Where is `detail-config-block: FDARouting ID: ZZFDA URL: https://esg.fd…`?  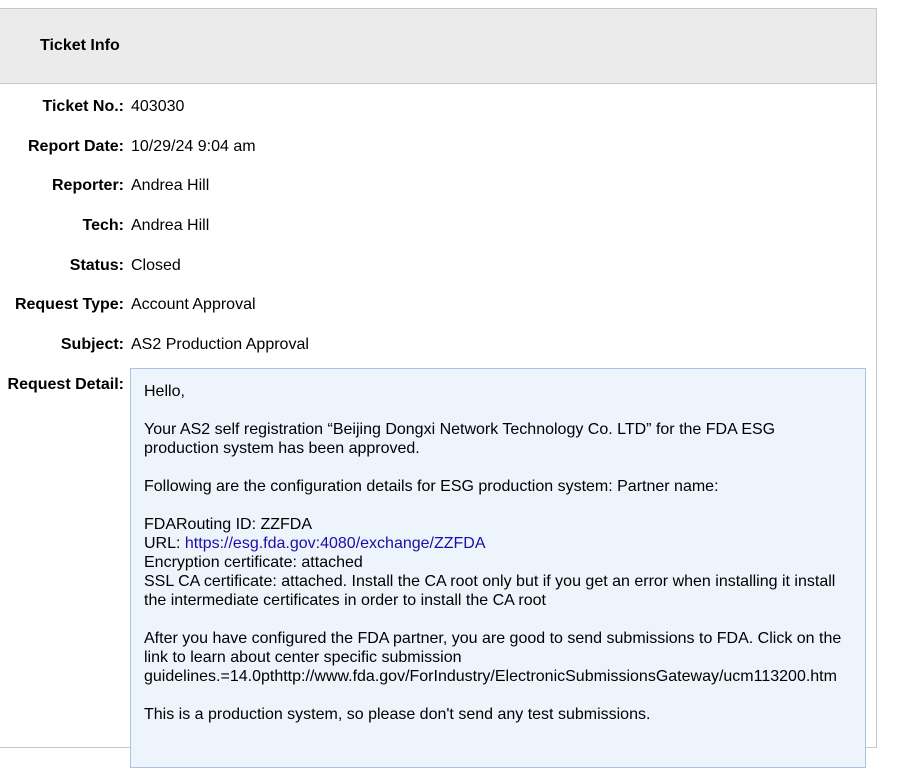 detail-config-block: FDARouting ID: ZZFDA URL: https://esg.fd… is located at coordinates (498, 562).